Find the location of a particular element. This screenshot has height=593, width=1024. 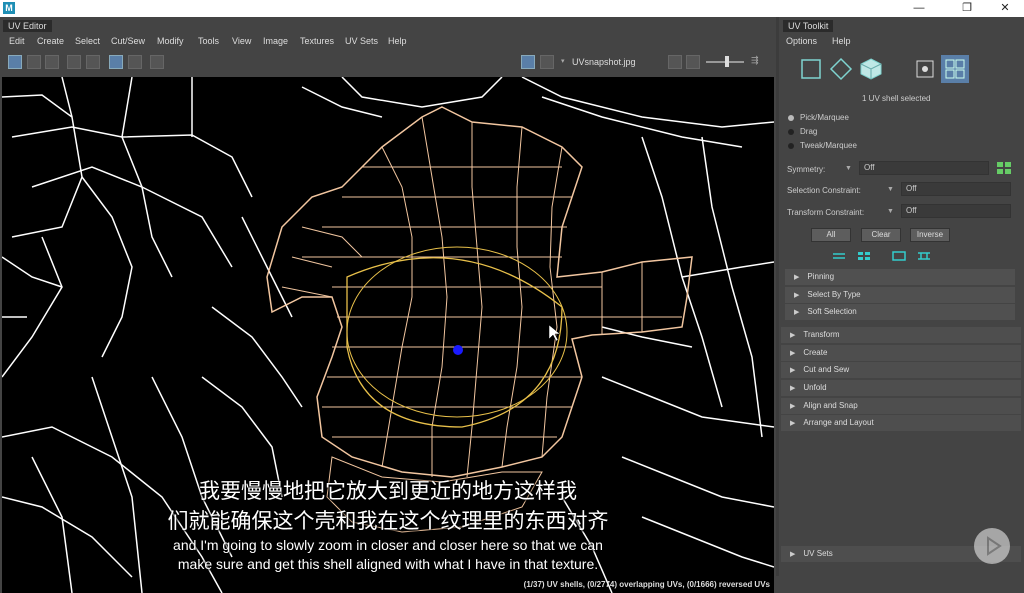

subtitle-cn-line-1: 我要慢慢地把它放大到更近的地方这样我 is located at coordinates (388, 491).